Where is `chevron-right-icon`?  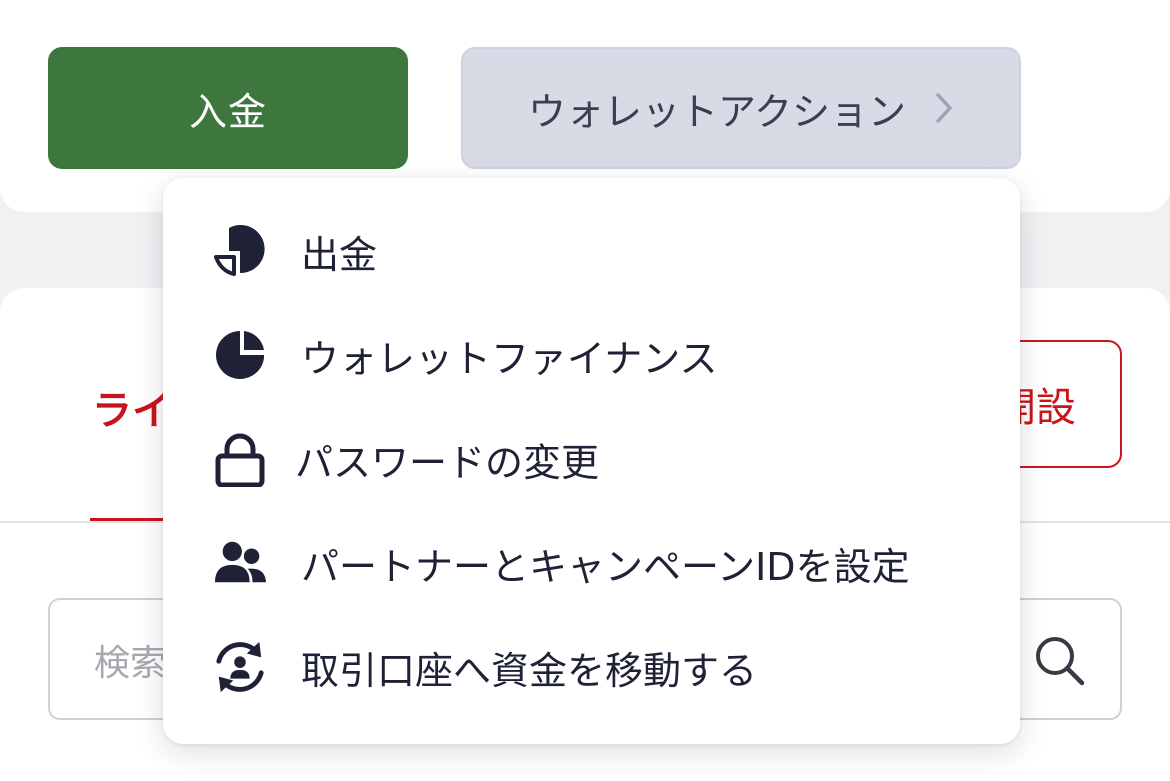
chevron-right-icon is located at coordinates (944, 108).